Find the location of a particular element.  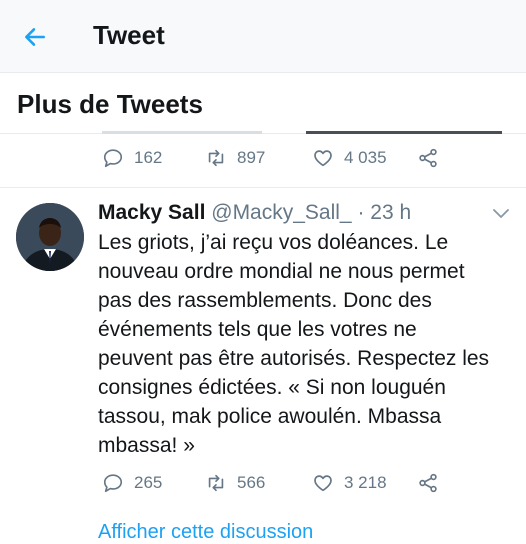

like-button: 4 035 is located at coordinates (349, 158).